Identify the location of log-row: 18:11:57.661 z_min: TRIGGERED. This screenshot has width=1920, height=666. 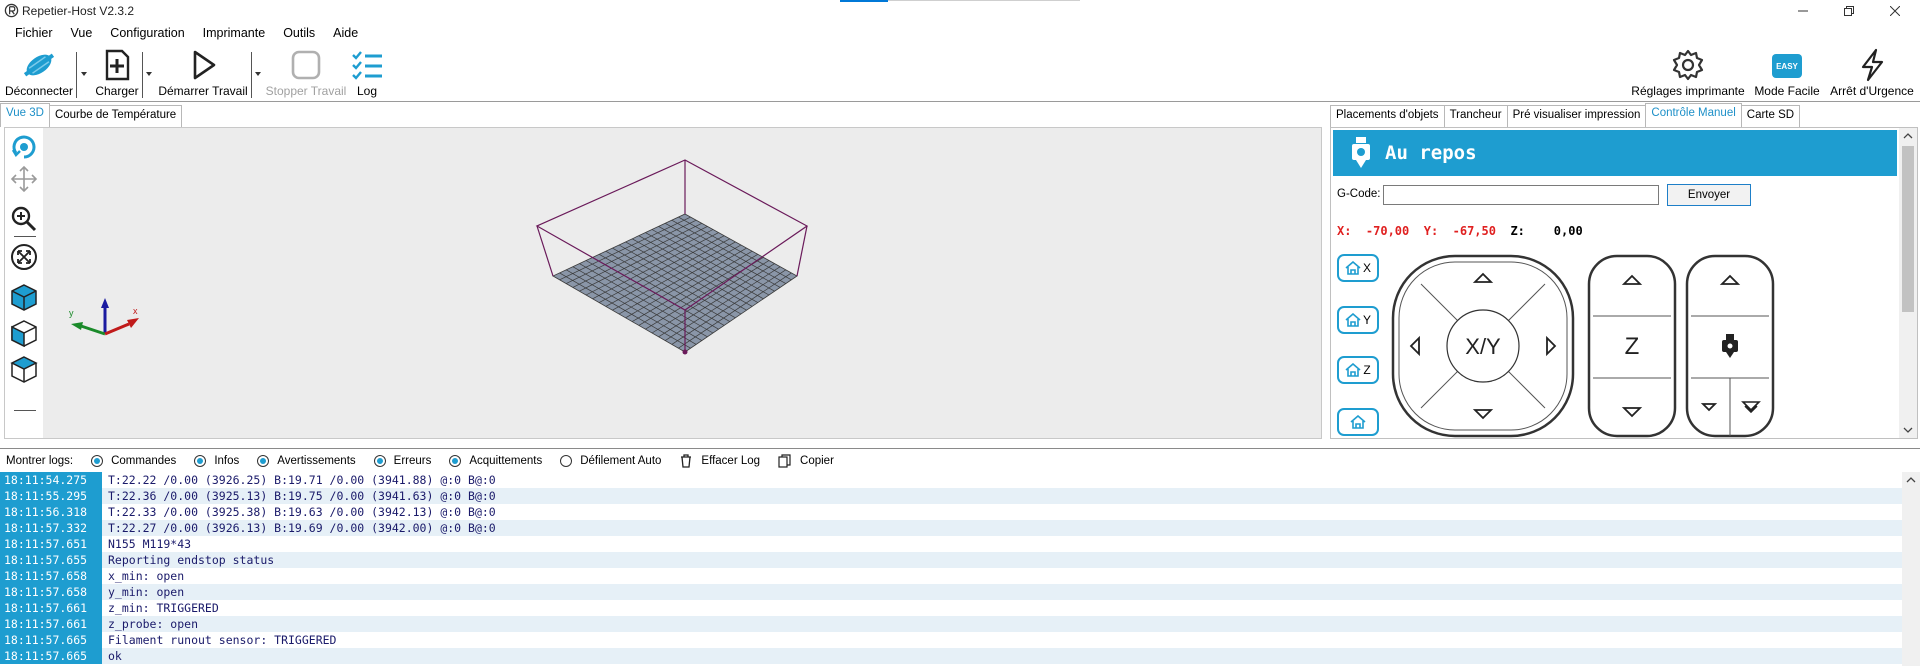
(951, 608).